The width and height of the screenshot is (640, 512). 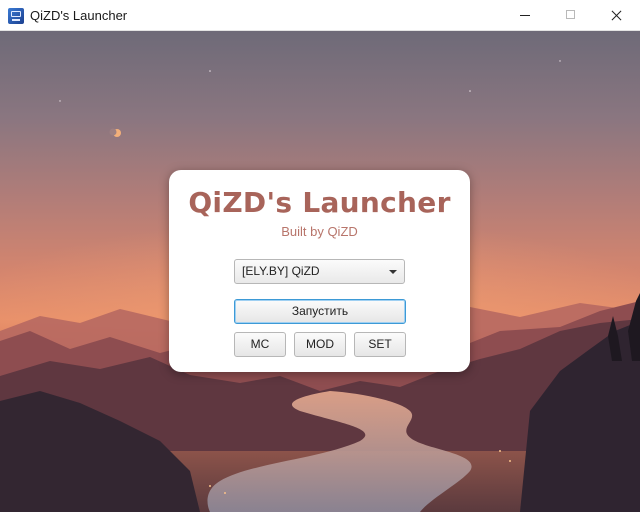 What do you see at coordinates (319, 202) in the screenshot?
I see `launcher-title: QiZD's Launcher` at bounding box center [319, 202].